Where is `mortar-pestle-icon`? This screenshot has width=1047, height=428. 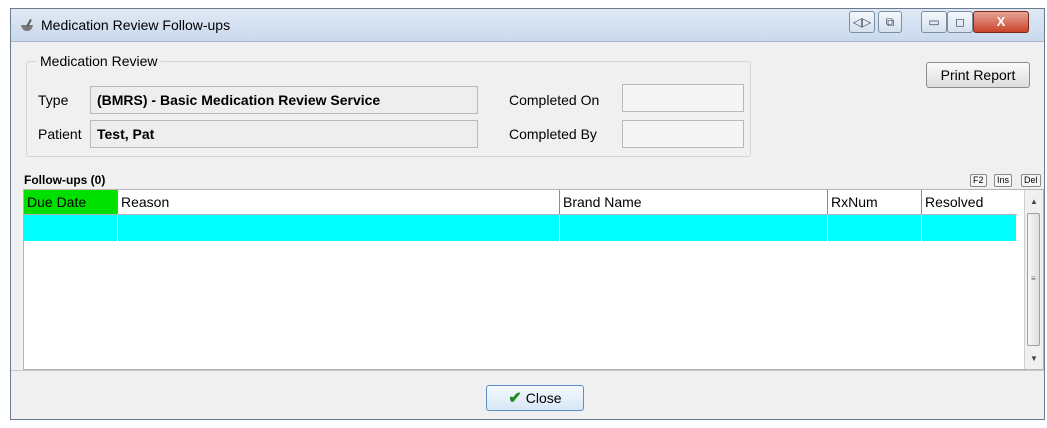
mortar-pestle-icon is located at coordinates (27, 25).